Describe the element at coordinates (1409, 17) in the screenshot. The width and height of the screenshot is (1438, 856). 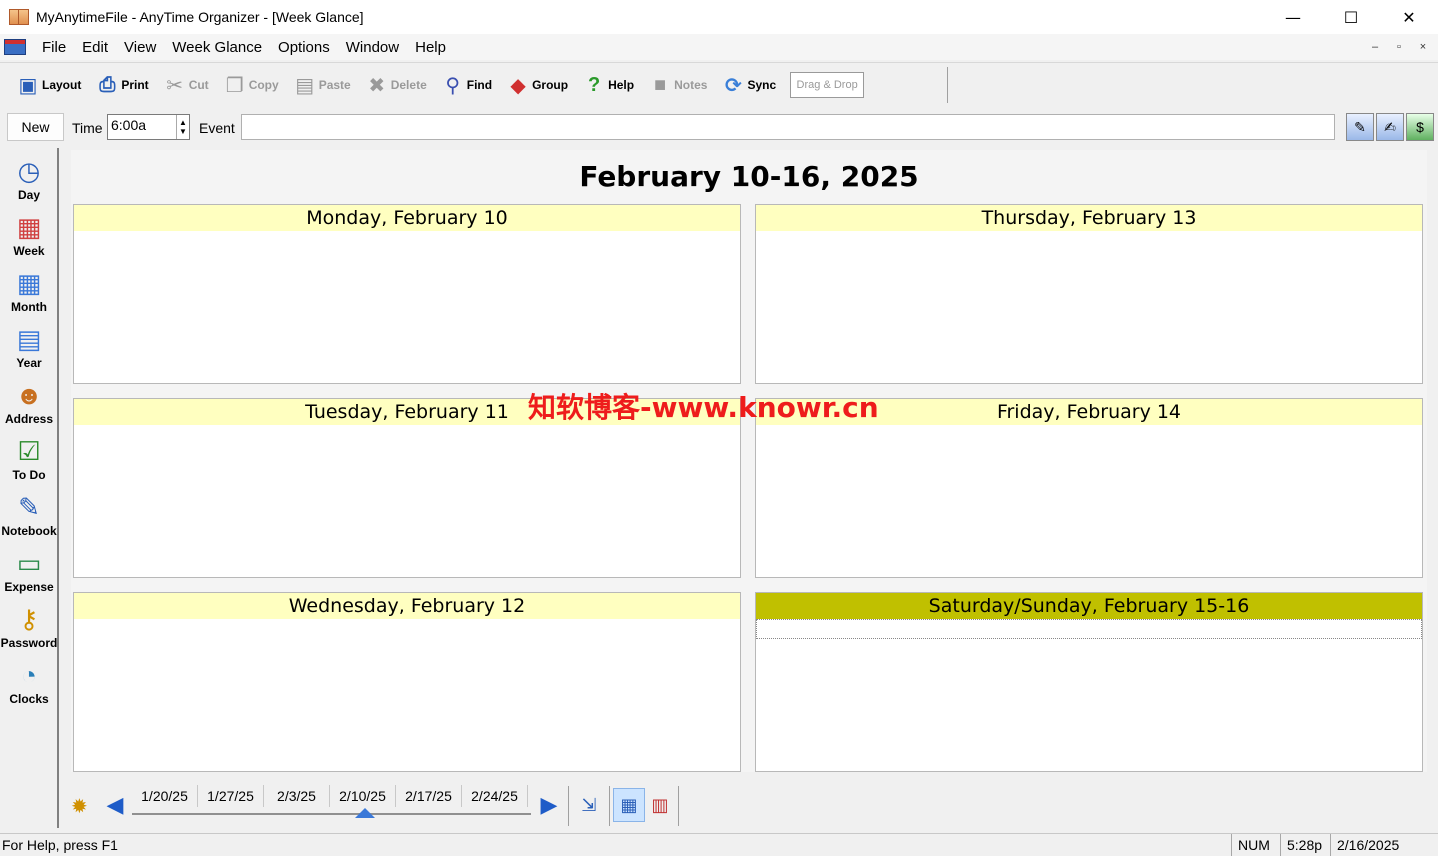
I see `close-button: ✕` at that location.